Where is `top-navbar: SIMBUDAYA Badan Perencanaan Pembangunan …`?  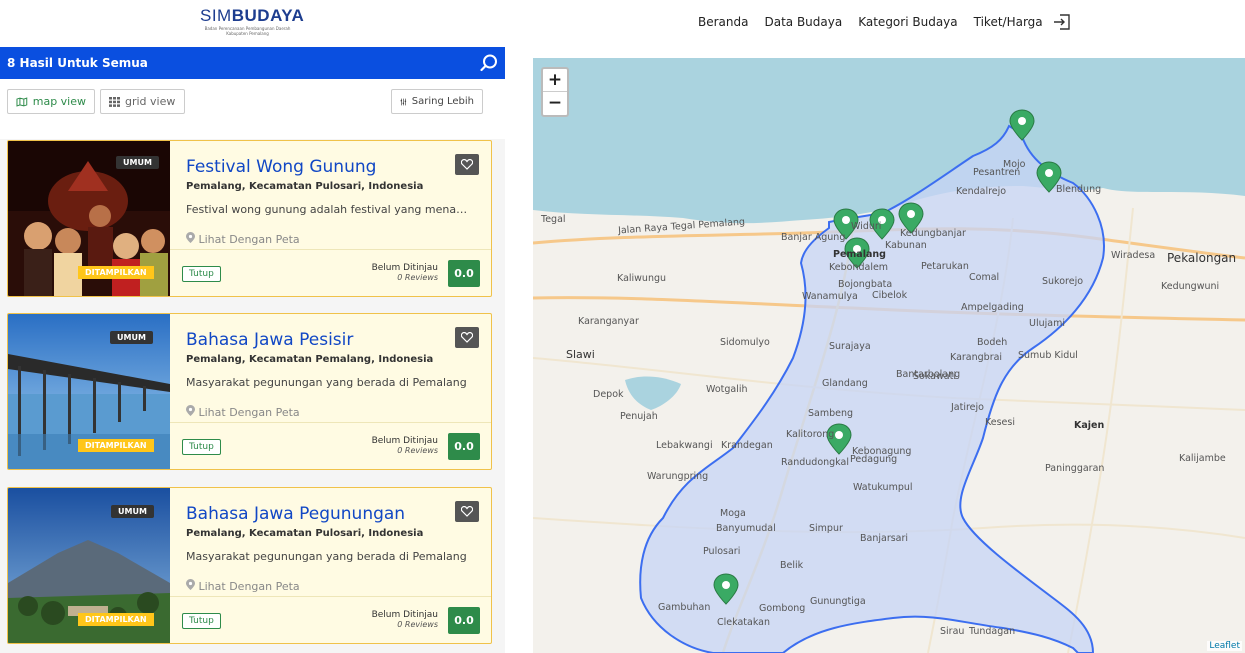
top-navbar: SIMBUDAYA Badan Perencanaan Pembangunan … is located at coordinates (622, 23).